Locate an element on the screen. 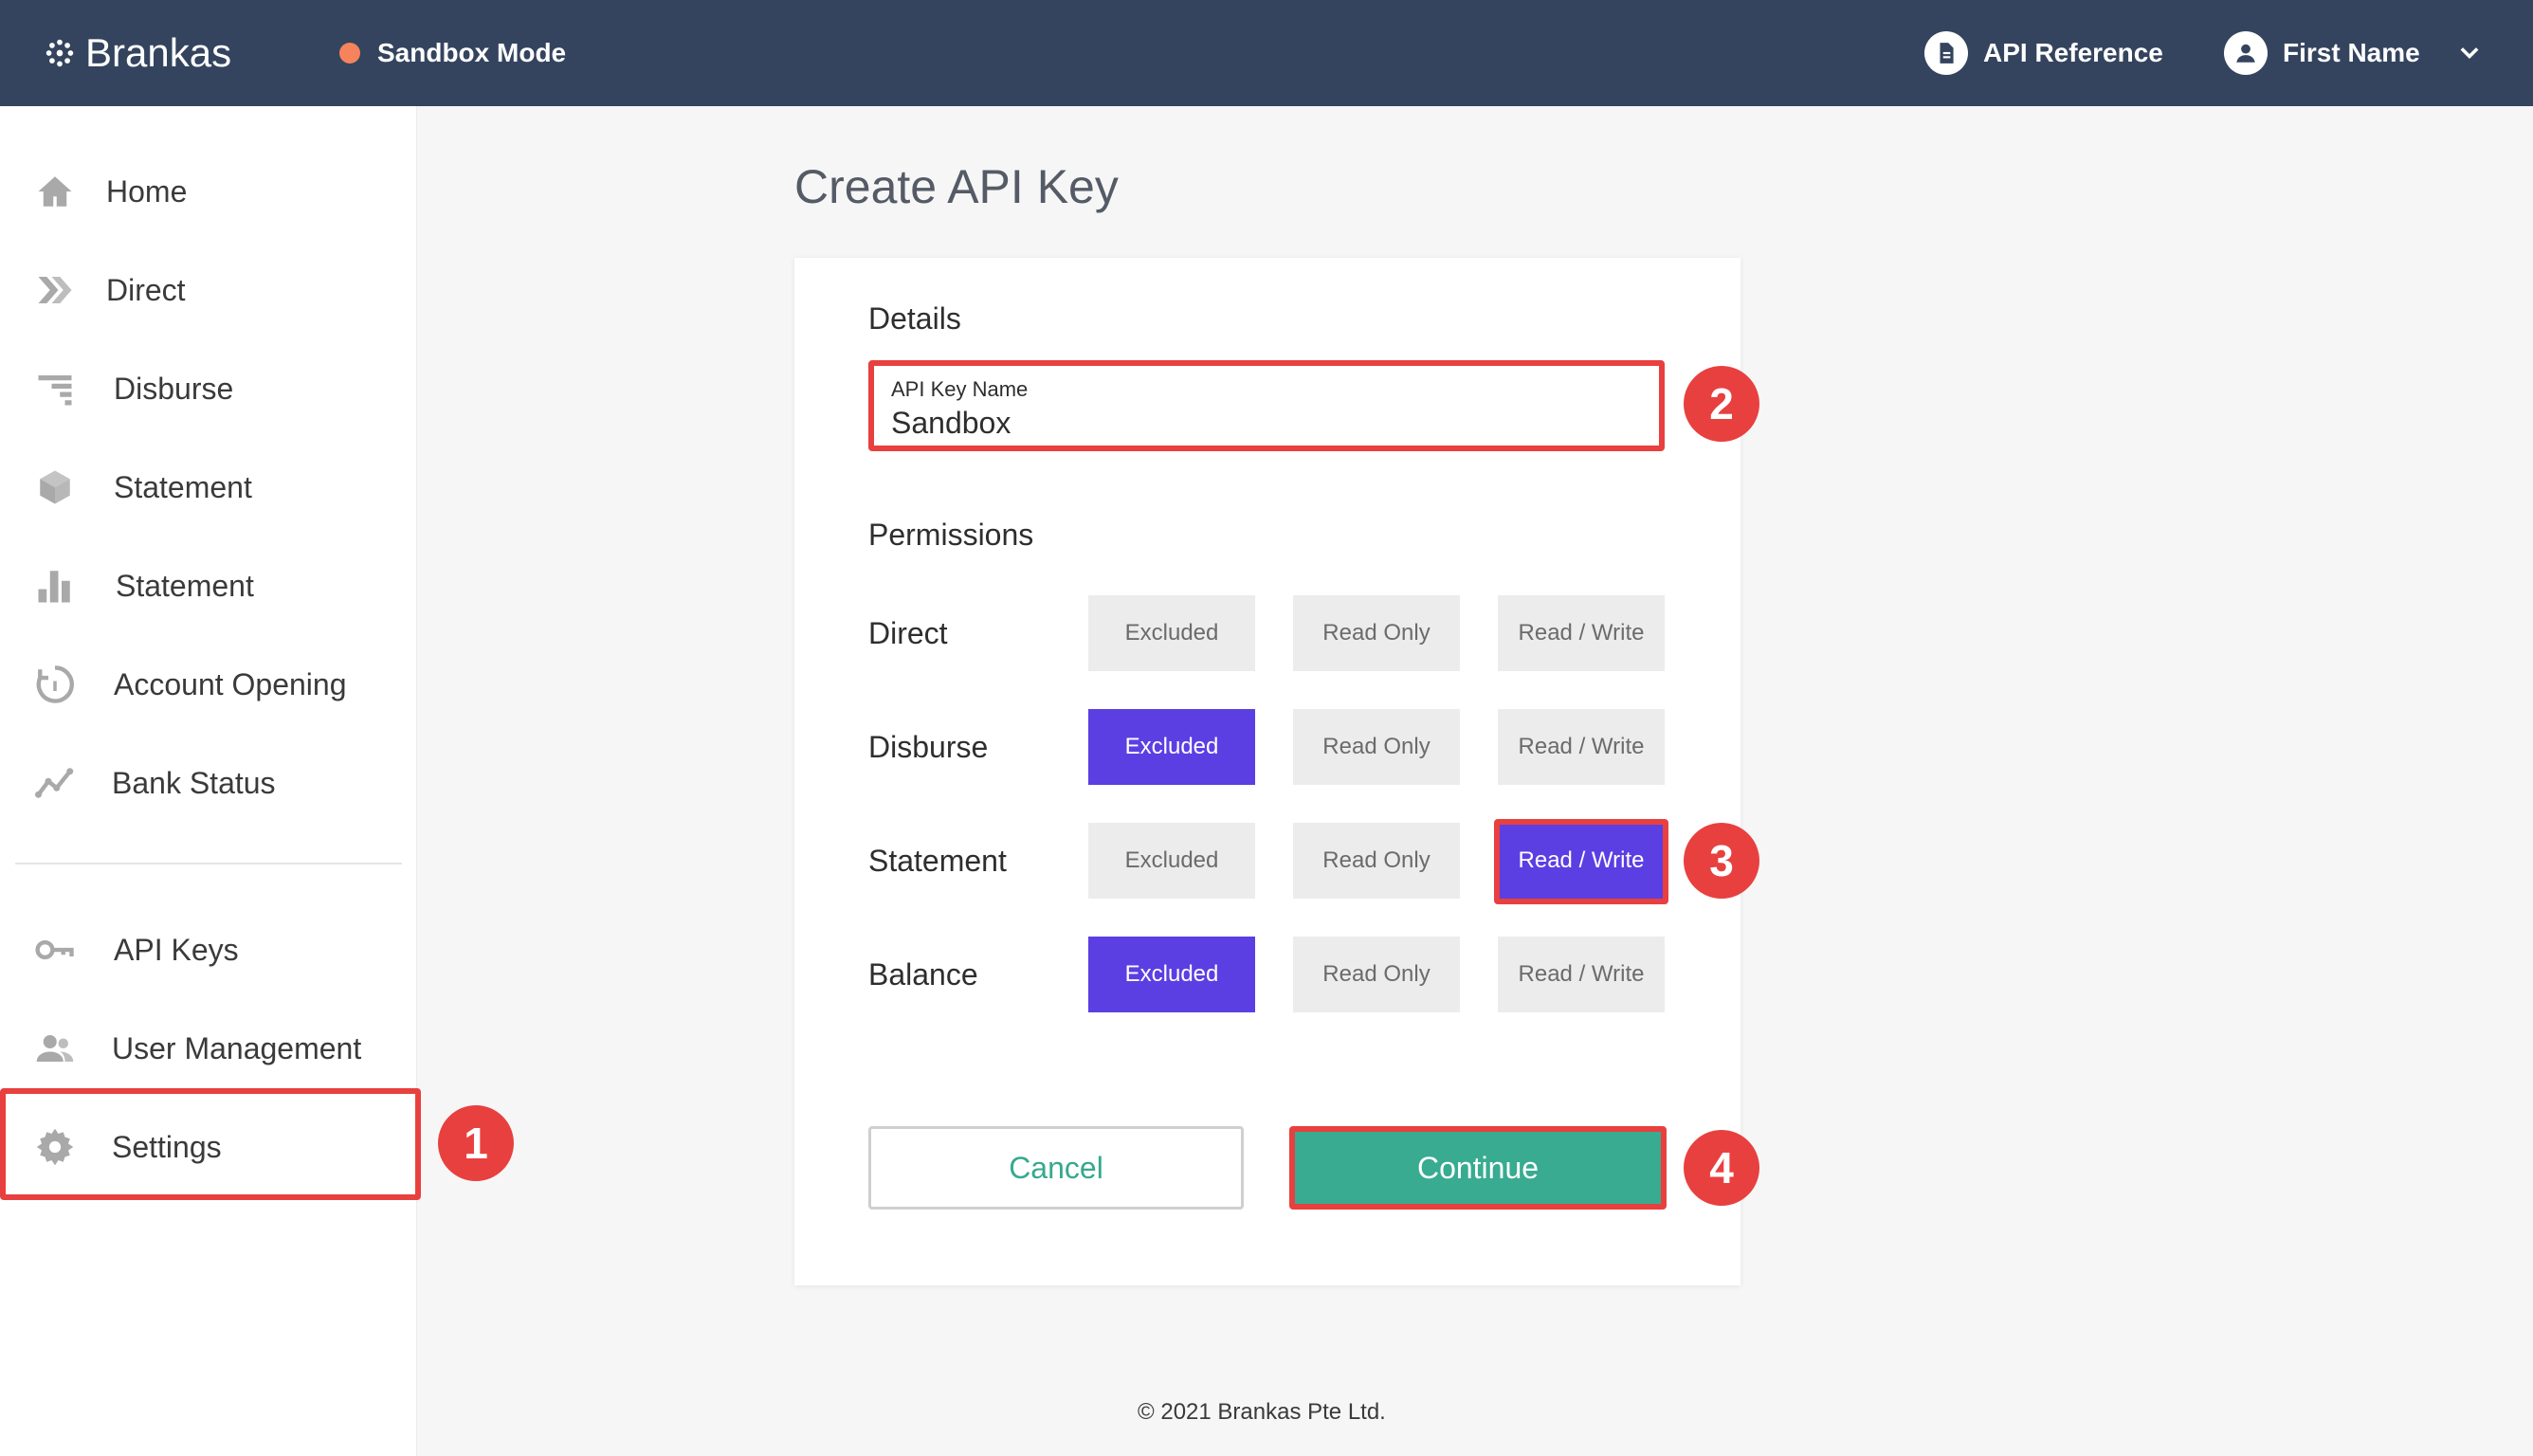 The width and height of the screenshot is (2533, 1456). sidebar-item-statement: Statement is located at coordinates (208, 487).